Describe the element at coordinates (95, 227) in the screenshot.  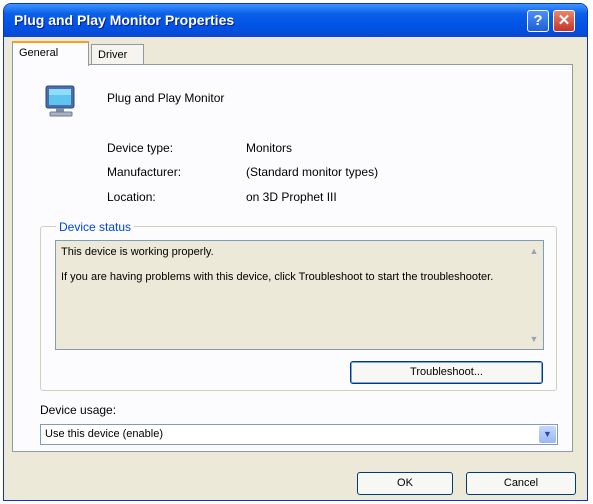
I see `device-status-legend: Device status` at that location.